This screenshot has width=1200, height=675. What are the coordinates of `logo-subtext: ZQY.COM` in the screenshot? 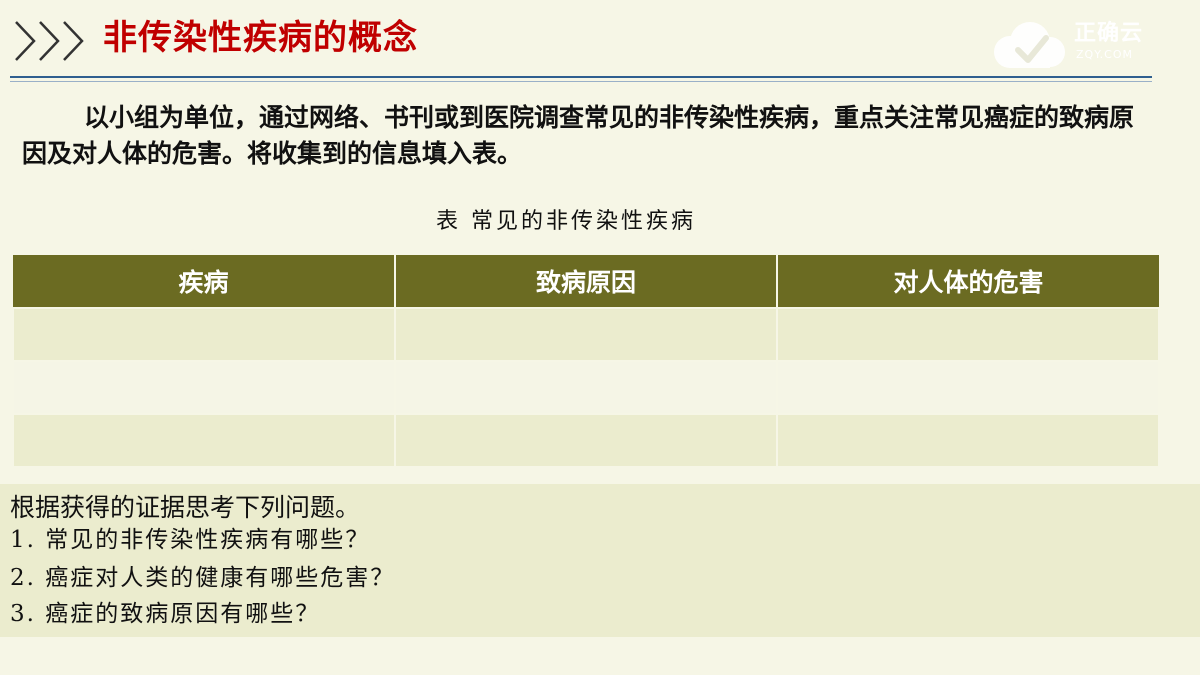 It's located at (1105, 54).